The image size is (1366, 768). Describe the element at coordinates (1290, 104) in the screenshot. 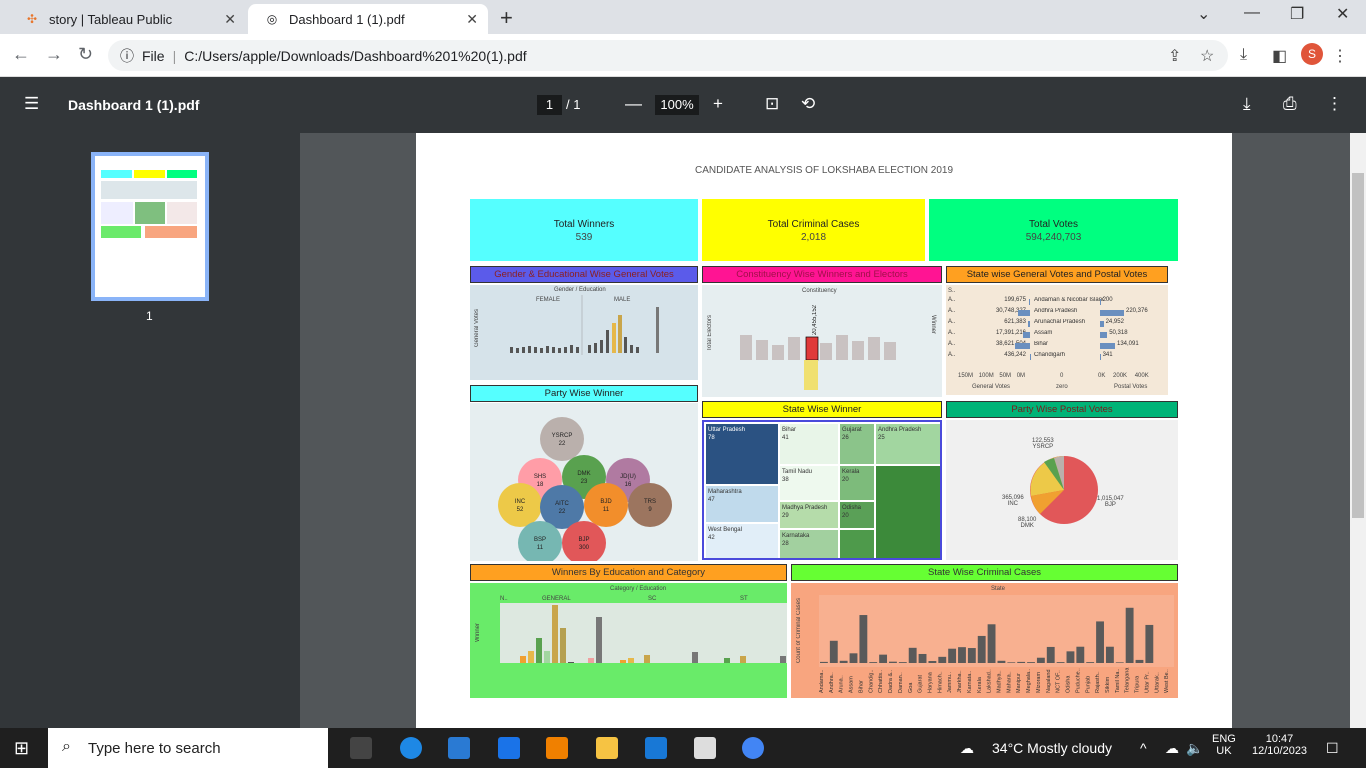

I see `print-icon: ⎙` at that location.